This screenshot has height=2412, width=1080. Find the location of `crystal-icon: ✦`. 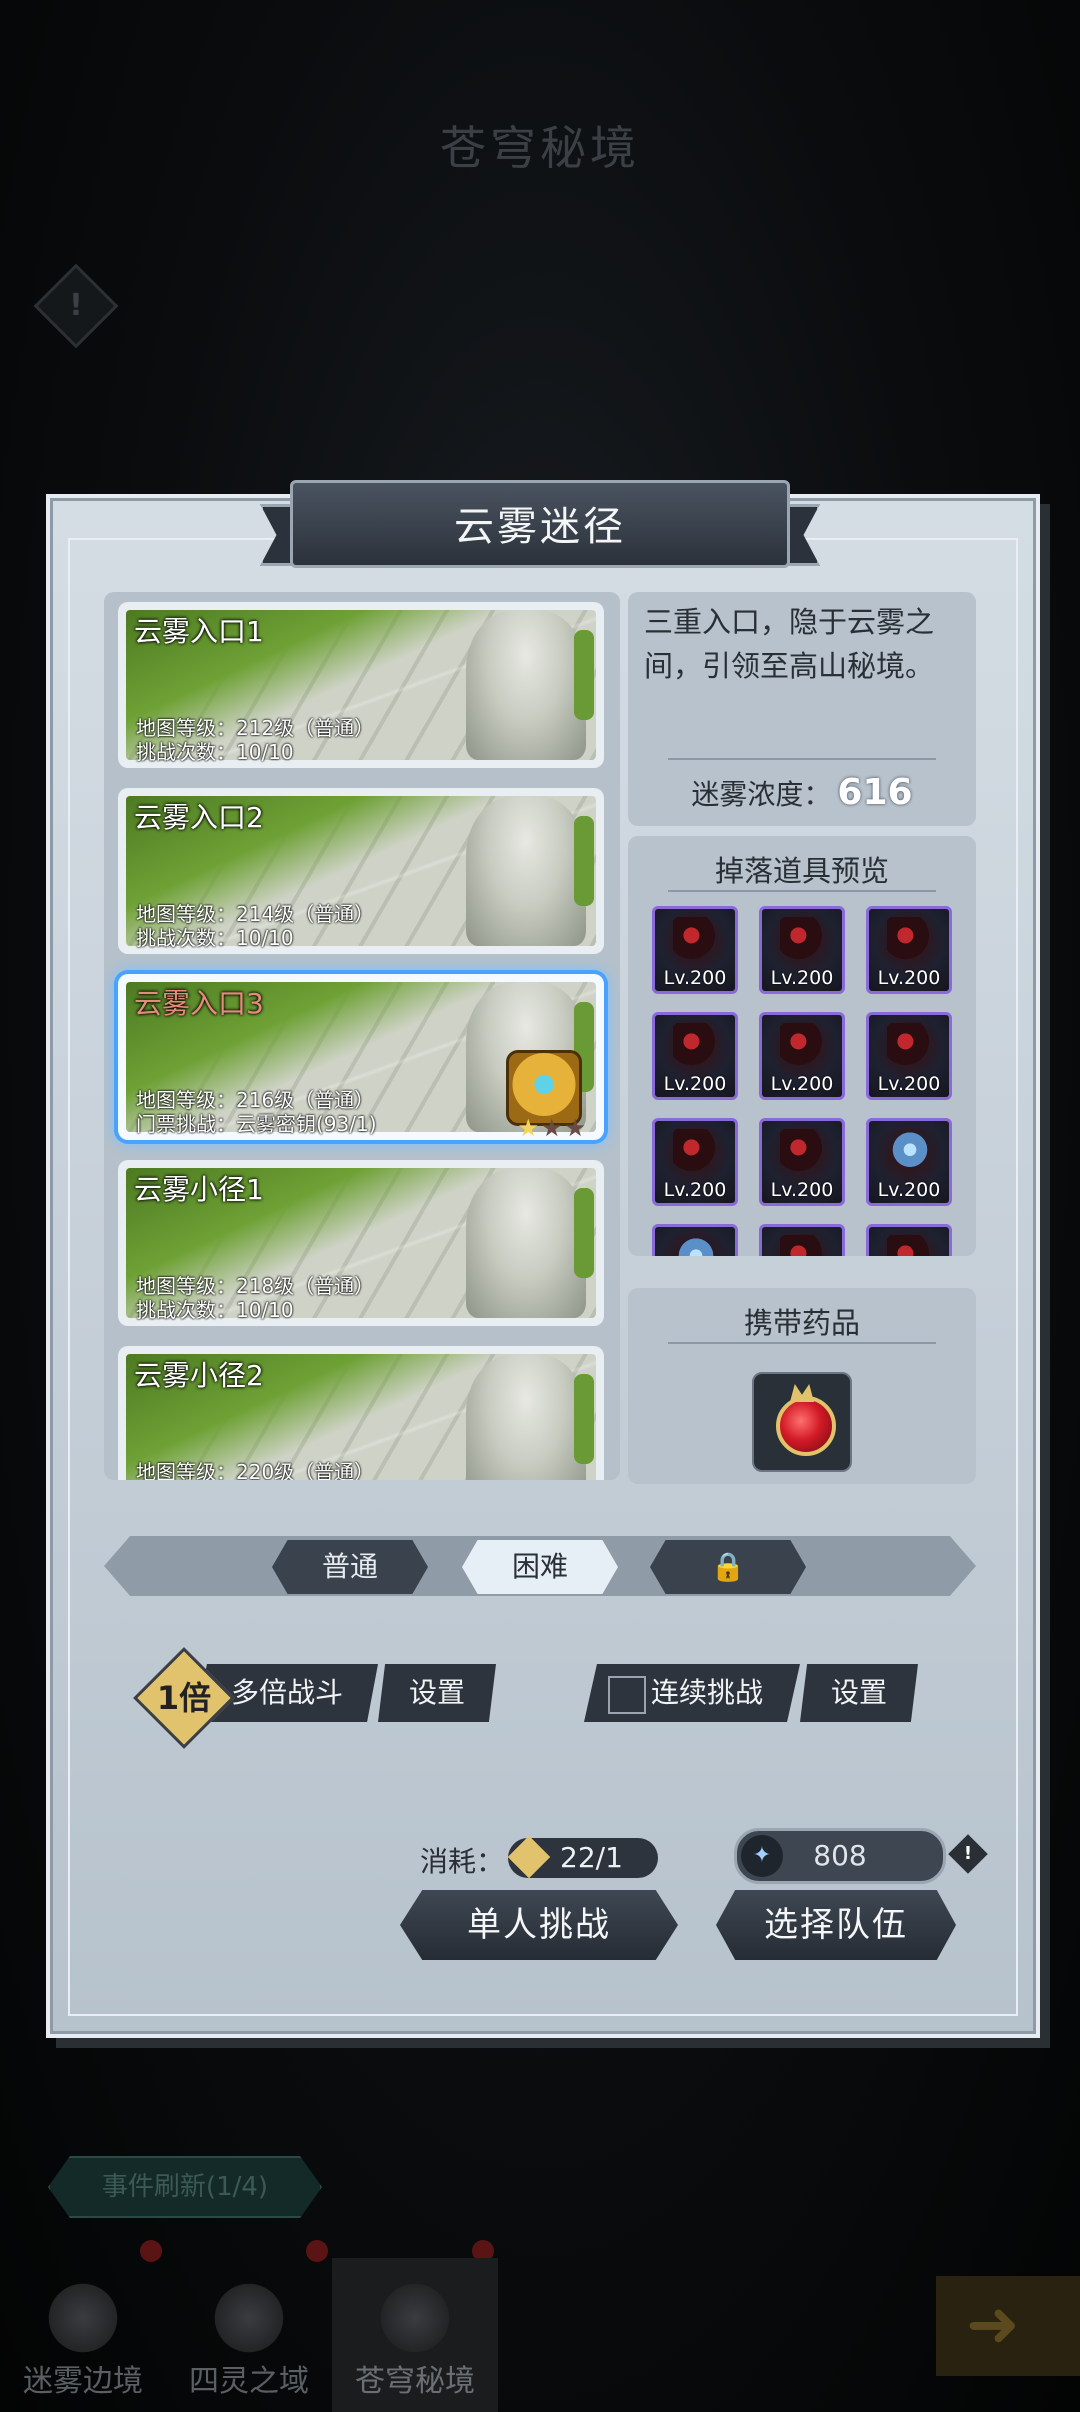

crystal-icon: ✦ is located at coordinates (762, 1856).